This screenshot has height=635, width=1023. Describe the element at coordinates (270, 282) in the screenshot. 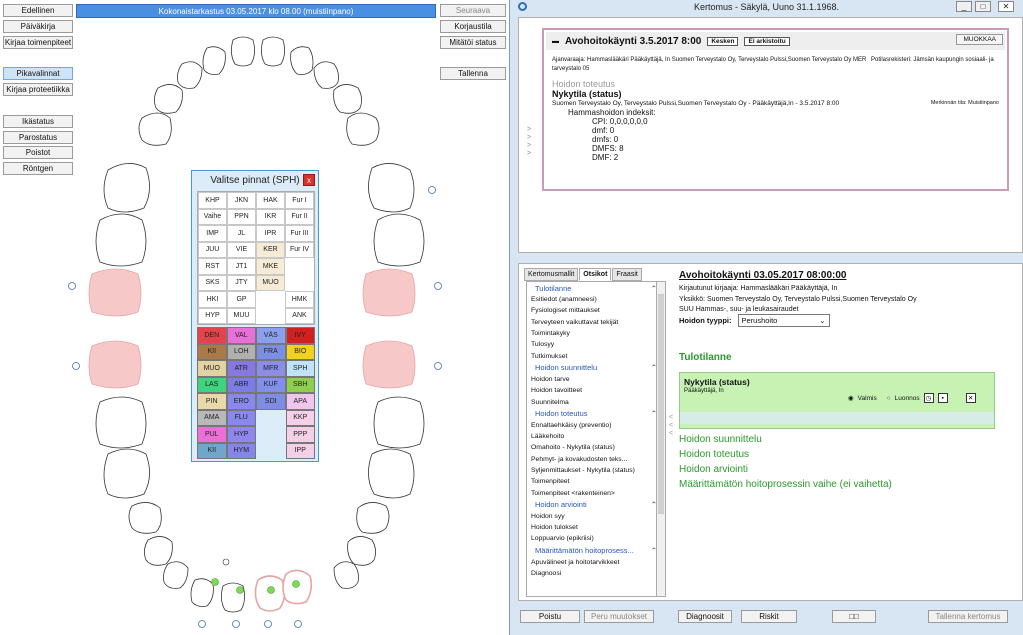

I see `surface-code-cell: MUO` at that location.